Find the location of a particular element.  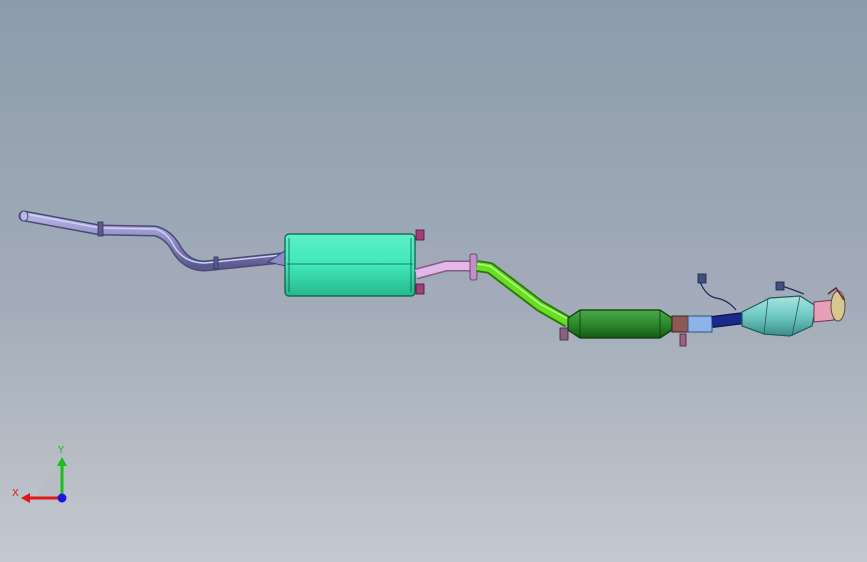

x-axis-label: X is located at coordinates (15, 493).